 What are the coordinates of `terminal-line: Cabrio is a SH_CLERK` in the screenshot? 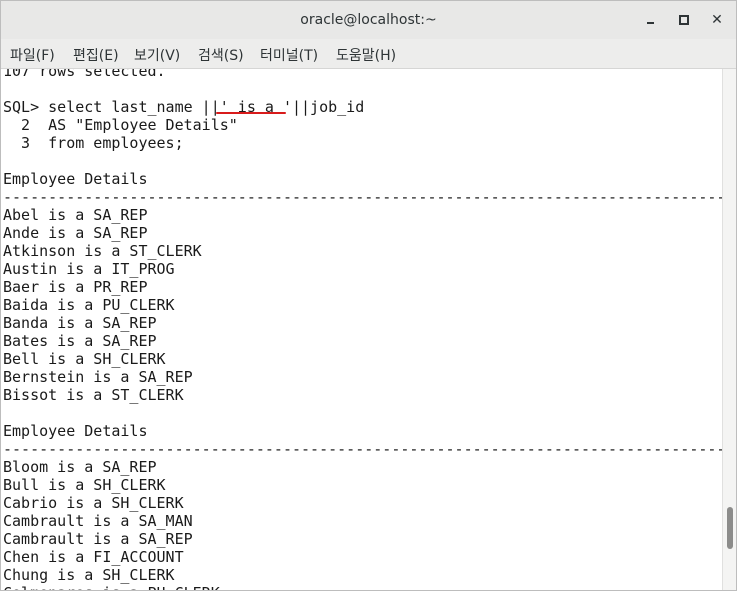 It's located at (93, 503).